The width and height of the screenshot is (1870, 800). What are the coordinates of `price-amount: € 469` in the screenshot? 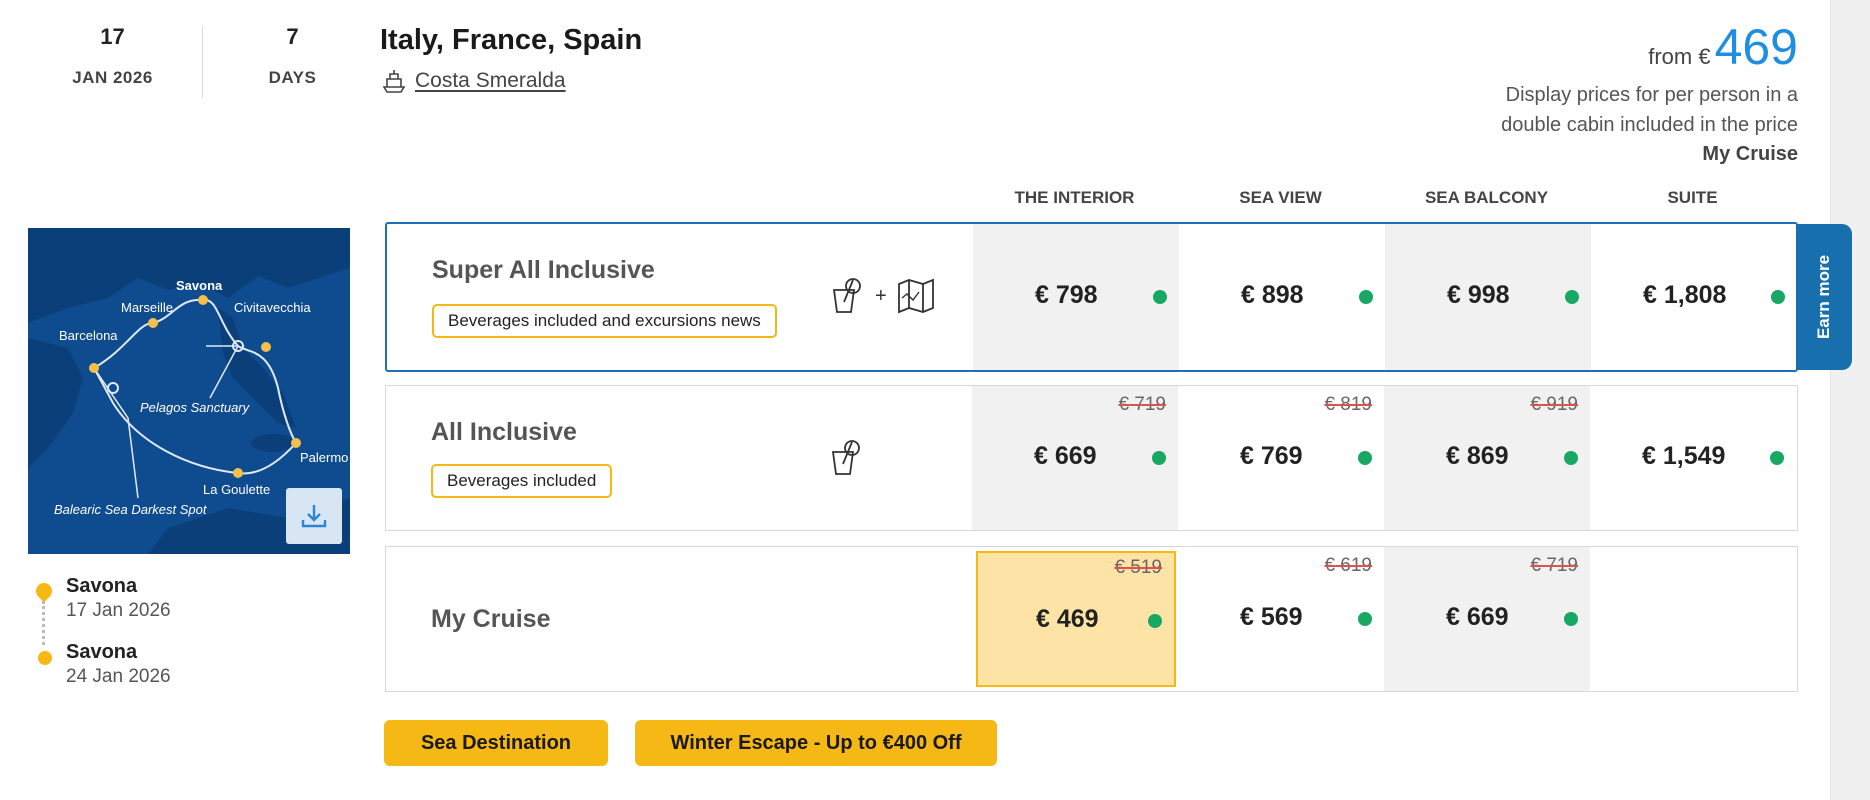 It's located at (1067, 619).